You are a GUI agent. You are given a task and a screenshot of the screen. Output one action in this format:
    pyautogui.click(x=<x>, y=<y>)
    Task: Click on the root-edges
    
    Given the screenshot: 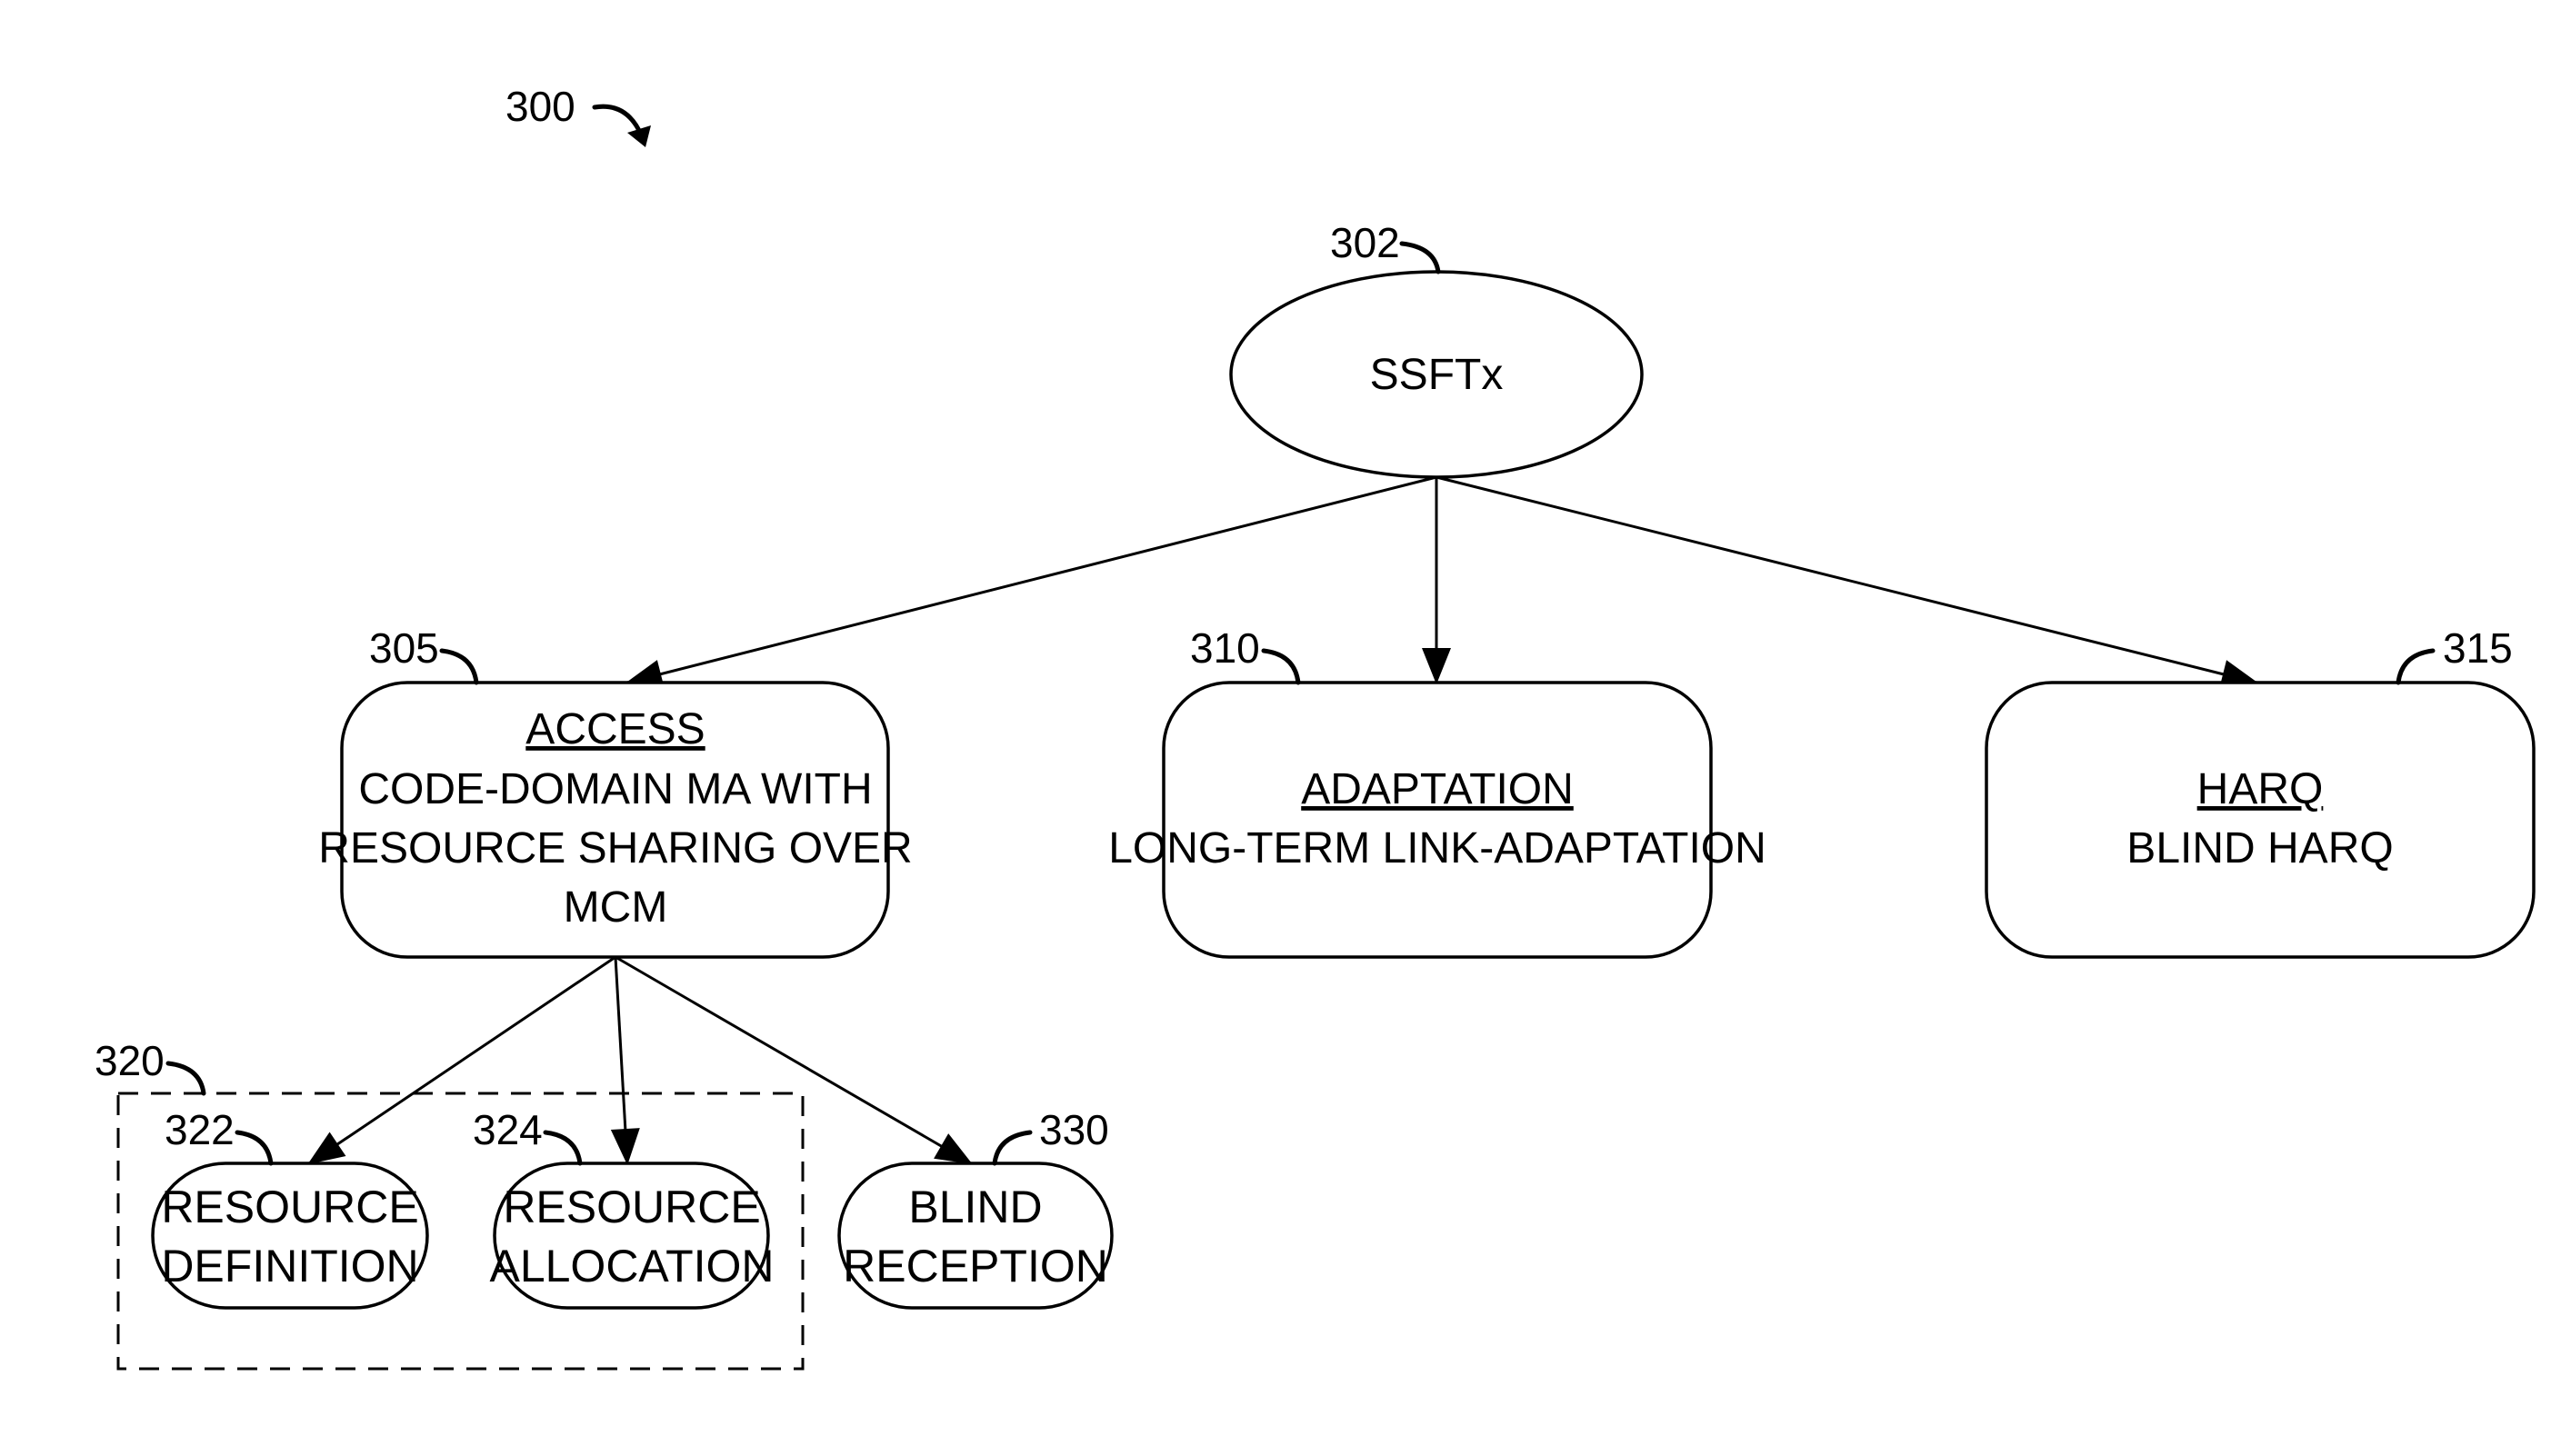 What is the action you would take?
    pyautogui.click(x=1441, y=582)
    